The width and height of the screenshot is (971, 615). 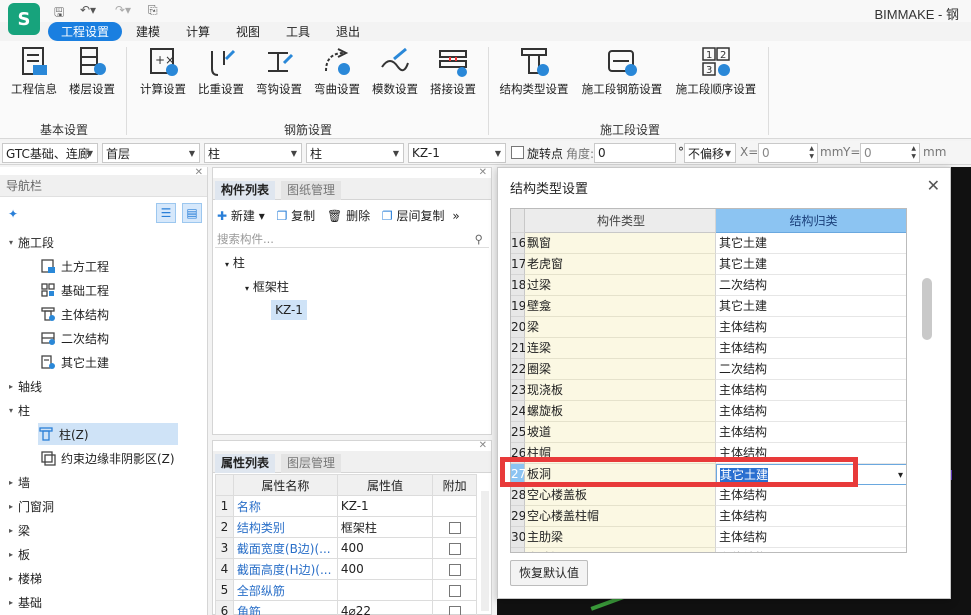 What do you see at coordinates (385, 590) in the screenshot?
I see `property-value` at bounding box center [385, 590].